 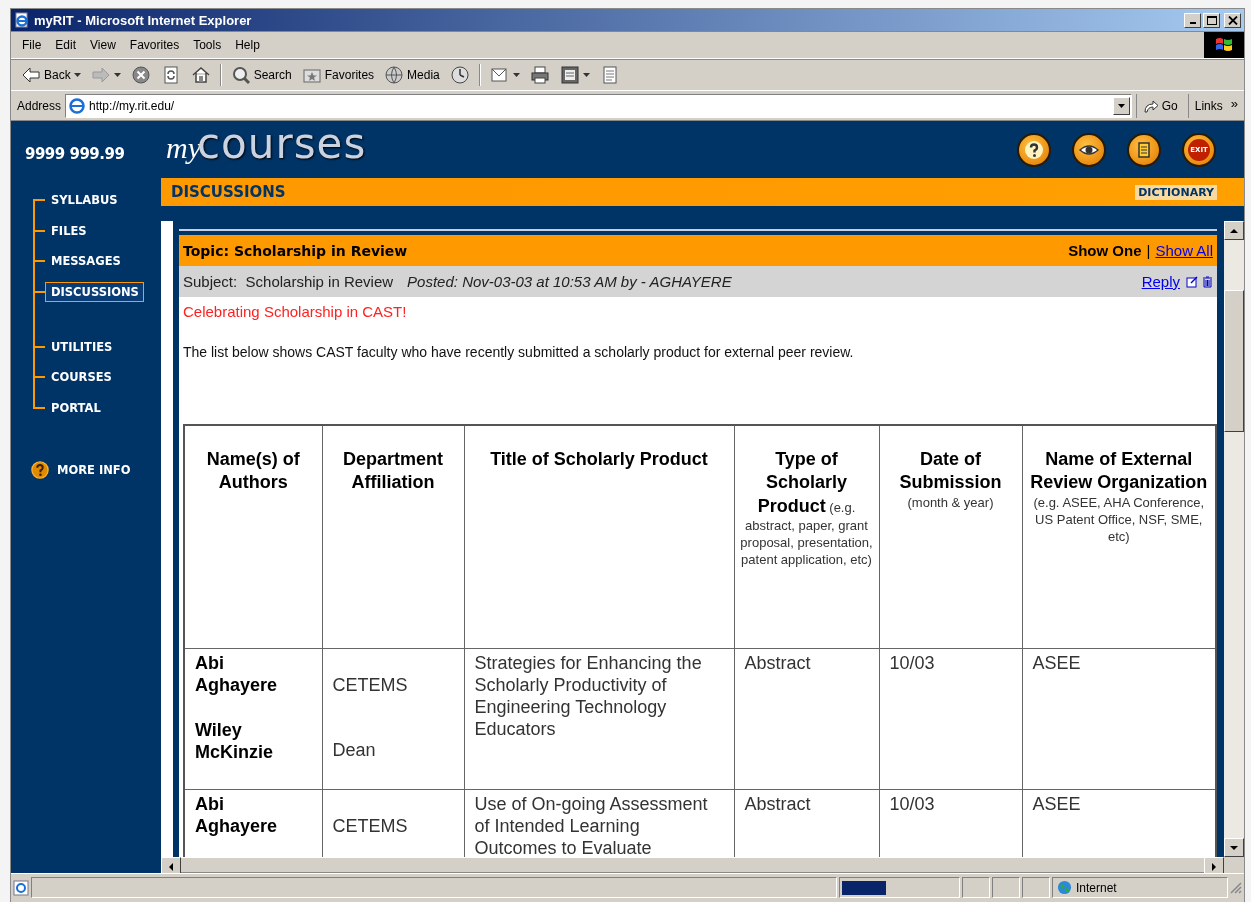 What do you see at coordinates (1215, 105) in the screenshot?
I see `links-button: Links »` at bounding box center [1215, 105].